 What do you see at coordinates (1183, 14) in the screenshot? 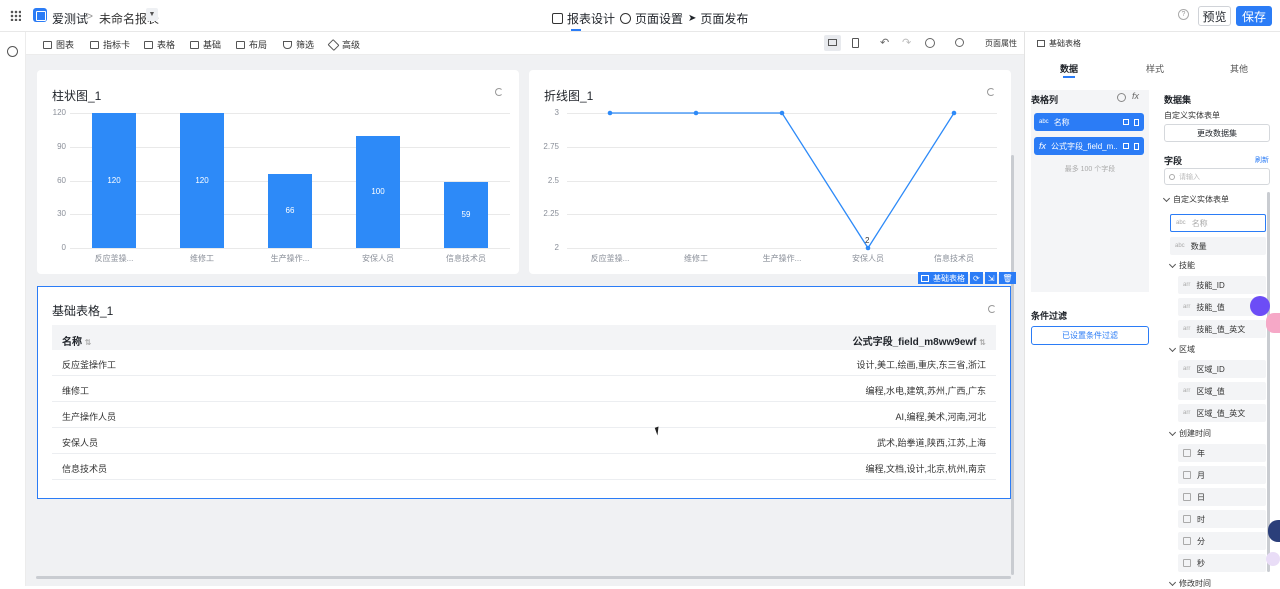
I see `help-icon: ?` at bounding box center [1183, 14].